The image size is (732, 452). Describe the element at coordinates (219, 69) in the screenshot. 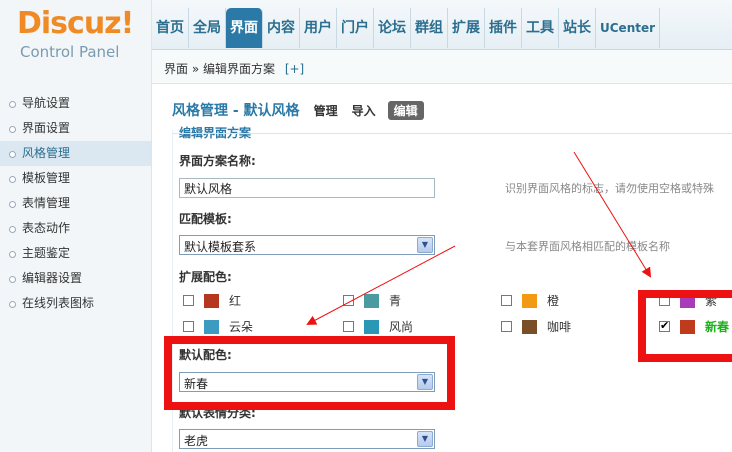

I see `breadcrumb-text: 界面 » 编辑界面方案` at that location.